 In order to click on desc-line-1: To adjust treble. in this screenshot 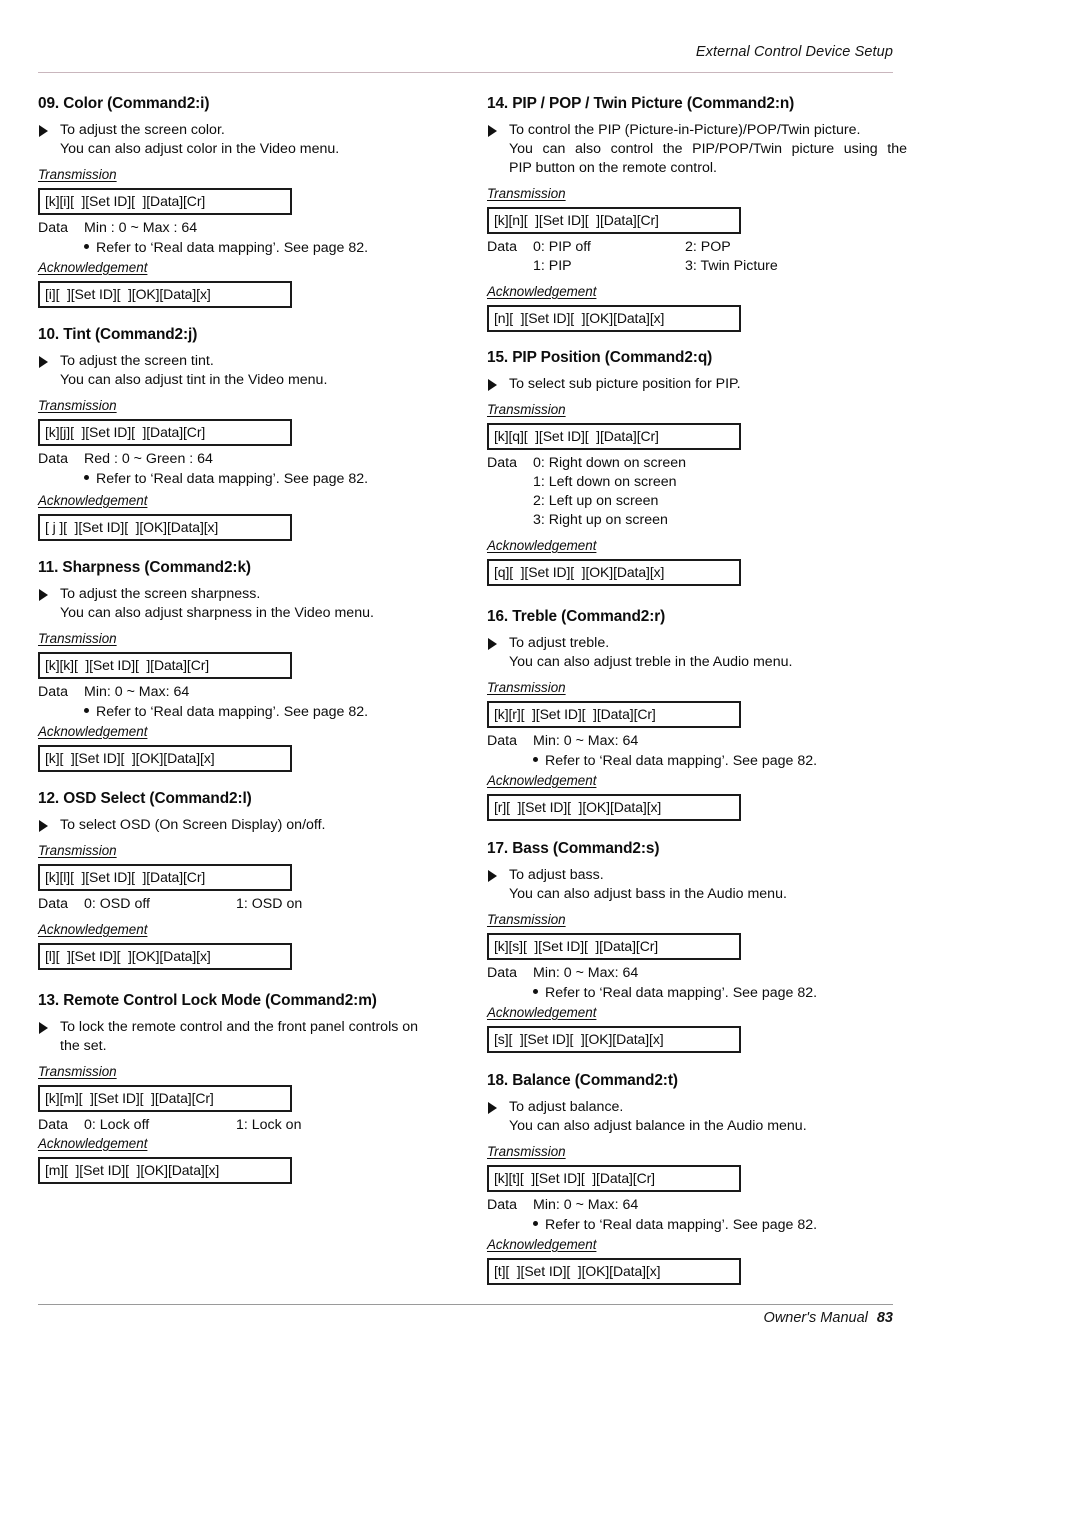, I will do `click(559, 643)`.